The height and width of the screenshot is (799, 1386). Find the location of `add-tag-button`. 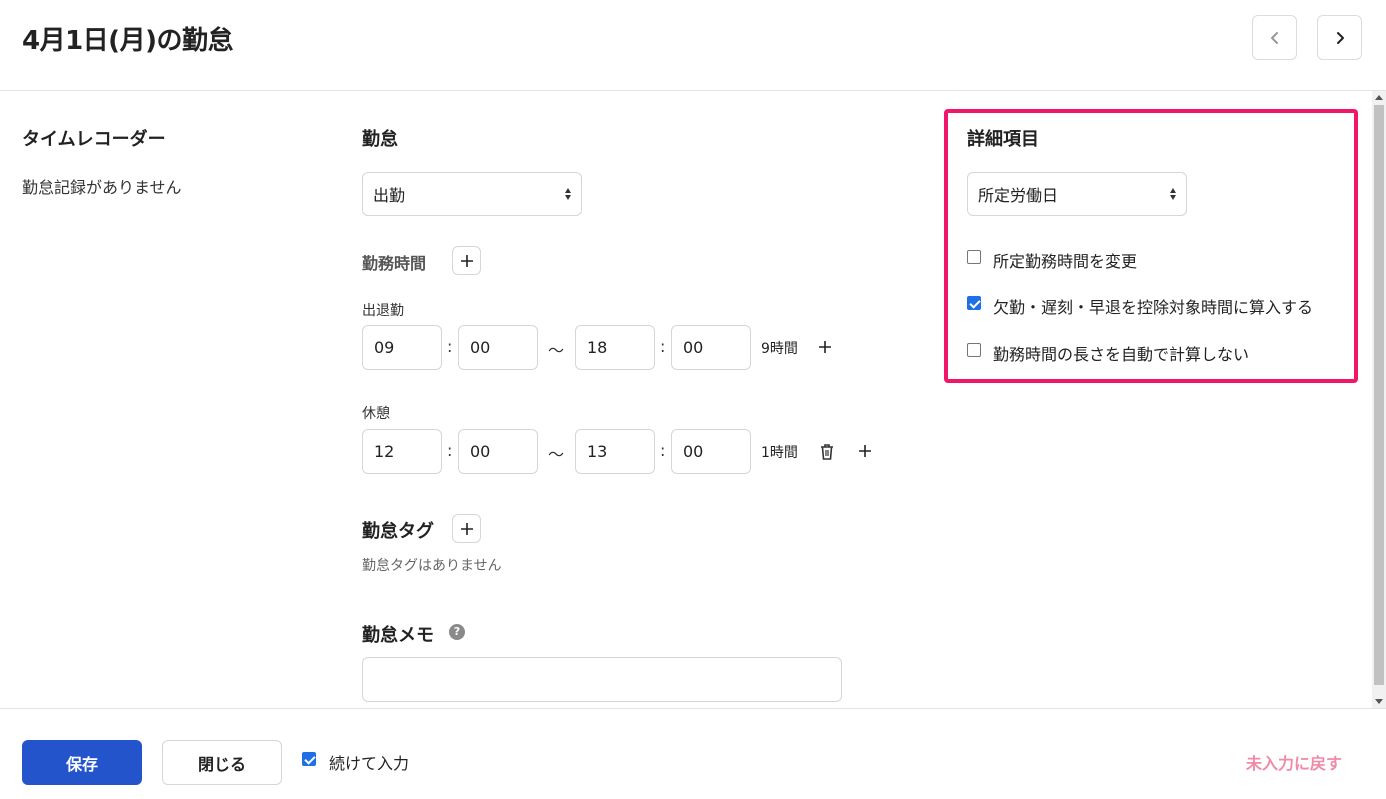

add-tag-button is located at coordinates (466, 528).